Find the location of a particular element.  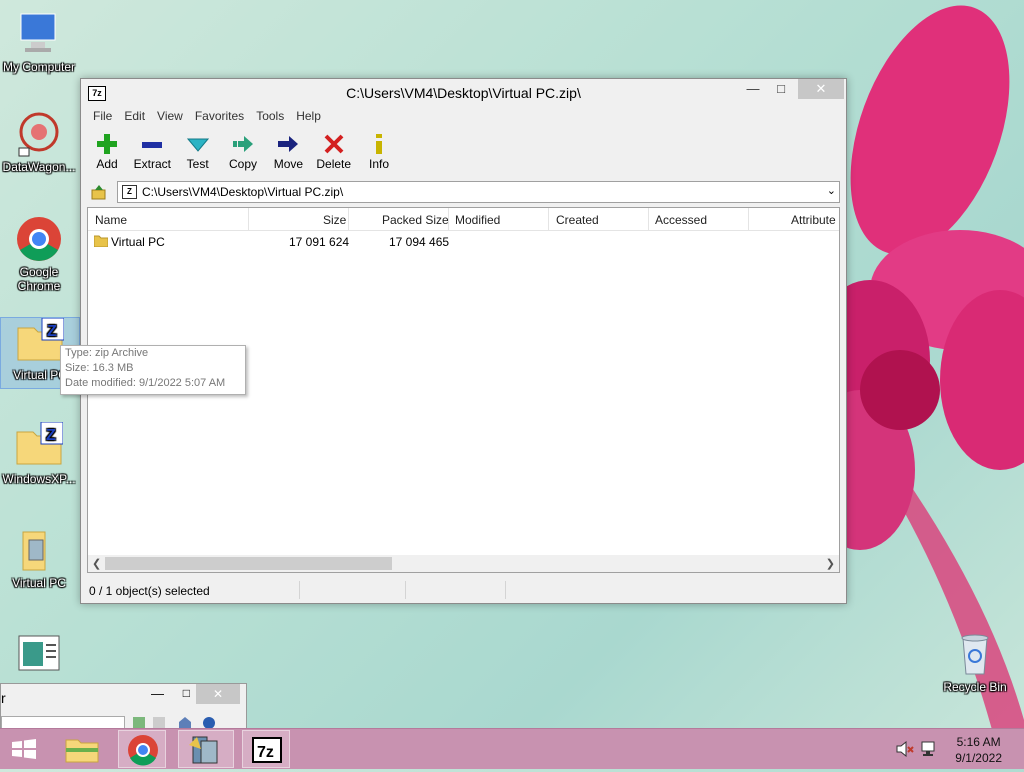

test-button: Test is located at coordinates (198, 151).